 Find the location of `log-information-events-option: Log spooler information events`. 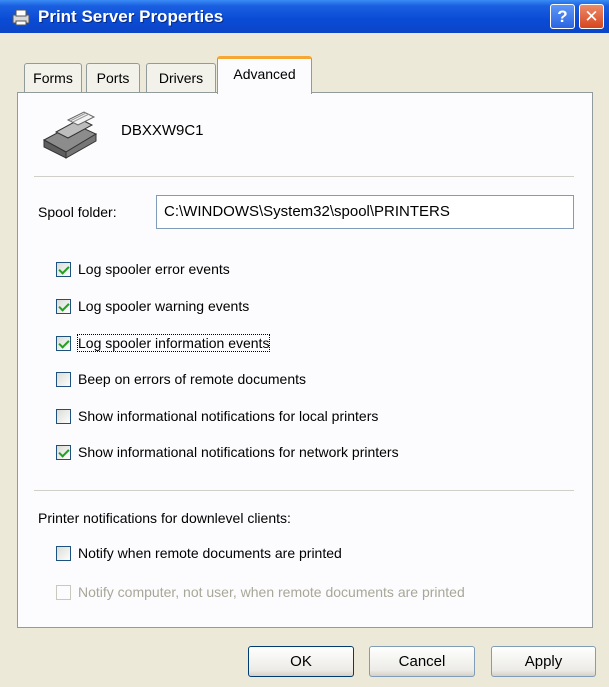

log-information-events-option: Log spooler information events is located at coordinates (163, 343).